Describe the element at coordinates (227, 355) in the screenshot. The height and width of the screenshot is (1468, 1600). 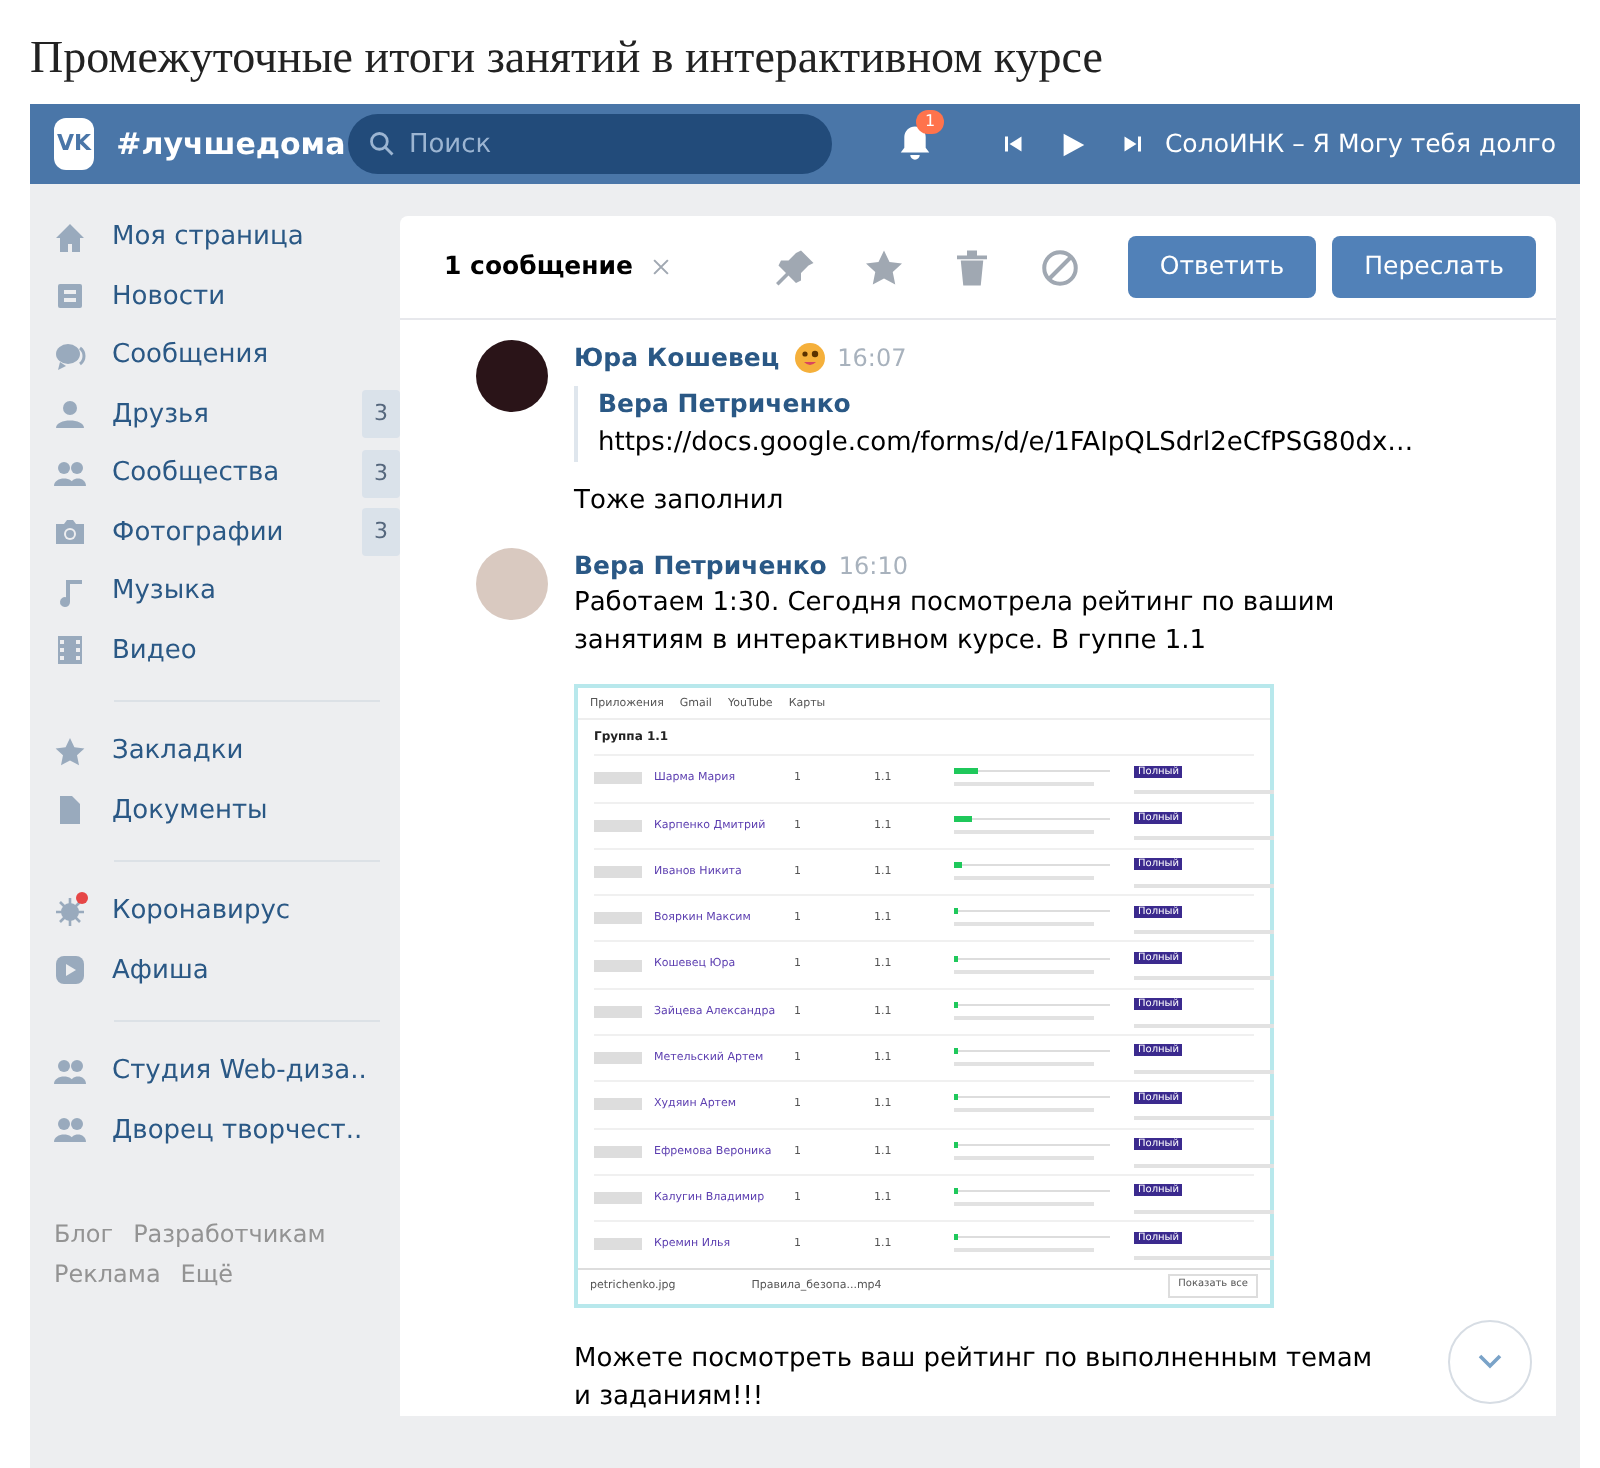
I see `sidebar-item: Сообщения` at that location.